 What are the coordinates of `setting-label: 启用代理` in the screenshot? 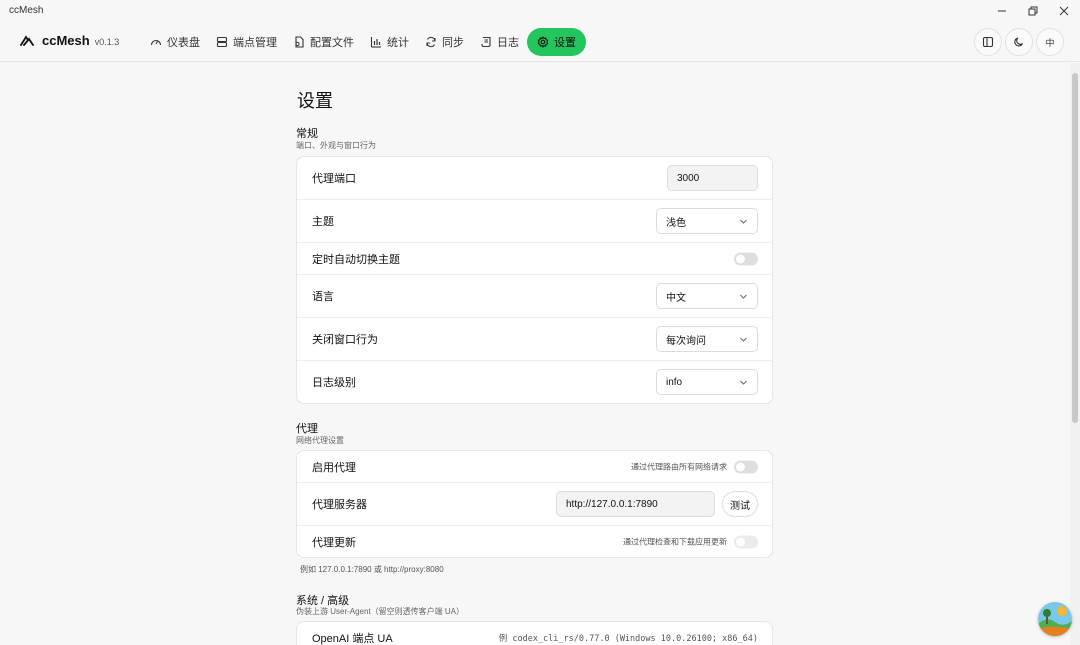 It's located at (334, 467).